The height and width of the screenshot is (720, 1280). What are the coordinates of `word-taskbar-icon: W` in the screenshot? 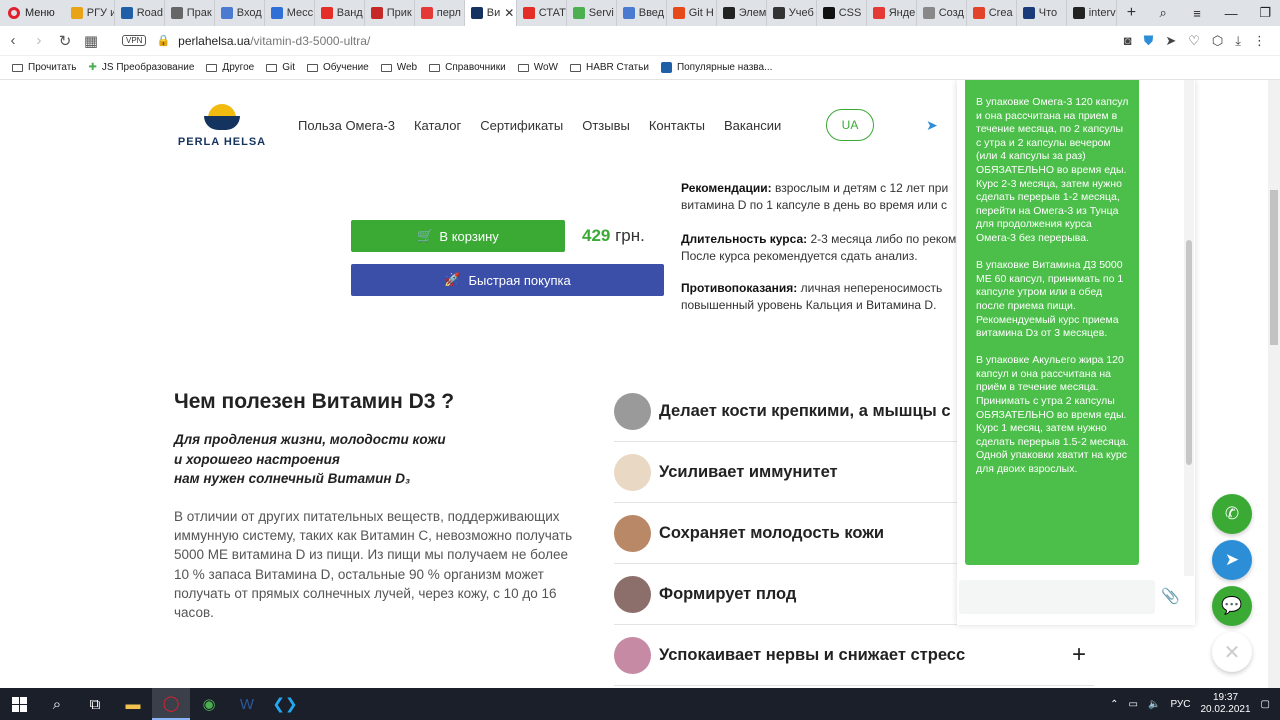 It's located at (247, 704).